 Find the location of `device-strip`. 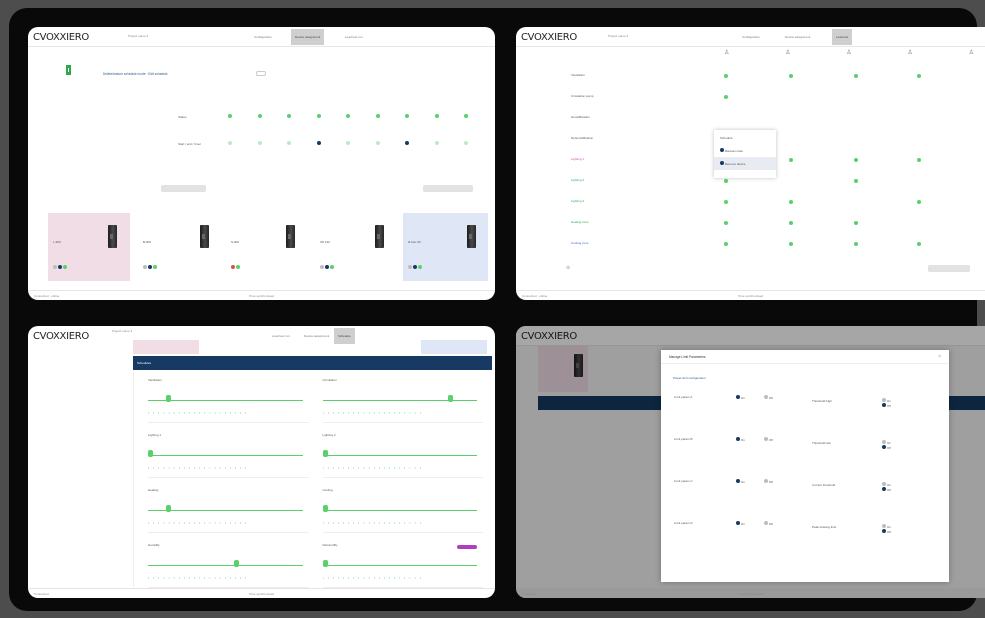

device-strip is located at coordinates (310, 347).